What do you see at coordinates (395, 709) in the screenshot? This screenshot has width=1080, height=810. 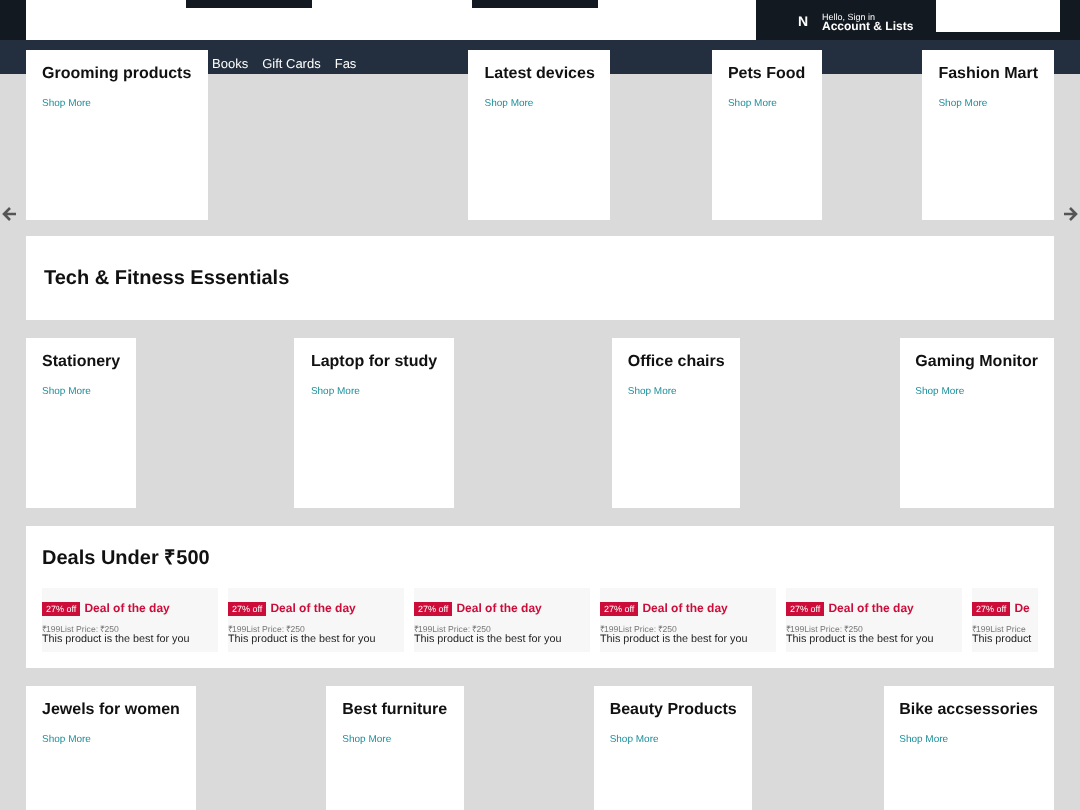 I see `card-title: Best furniture` at bounding box center [395, 709].